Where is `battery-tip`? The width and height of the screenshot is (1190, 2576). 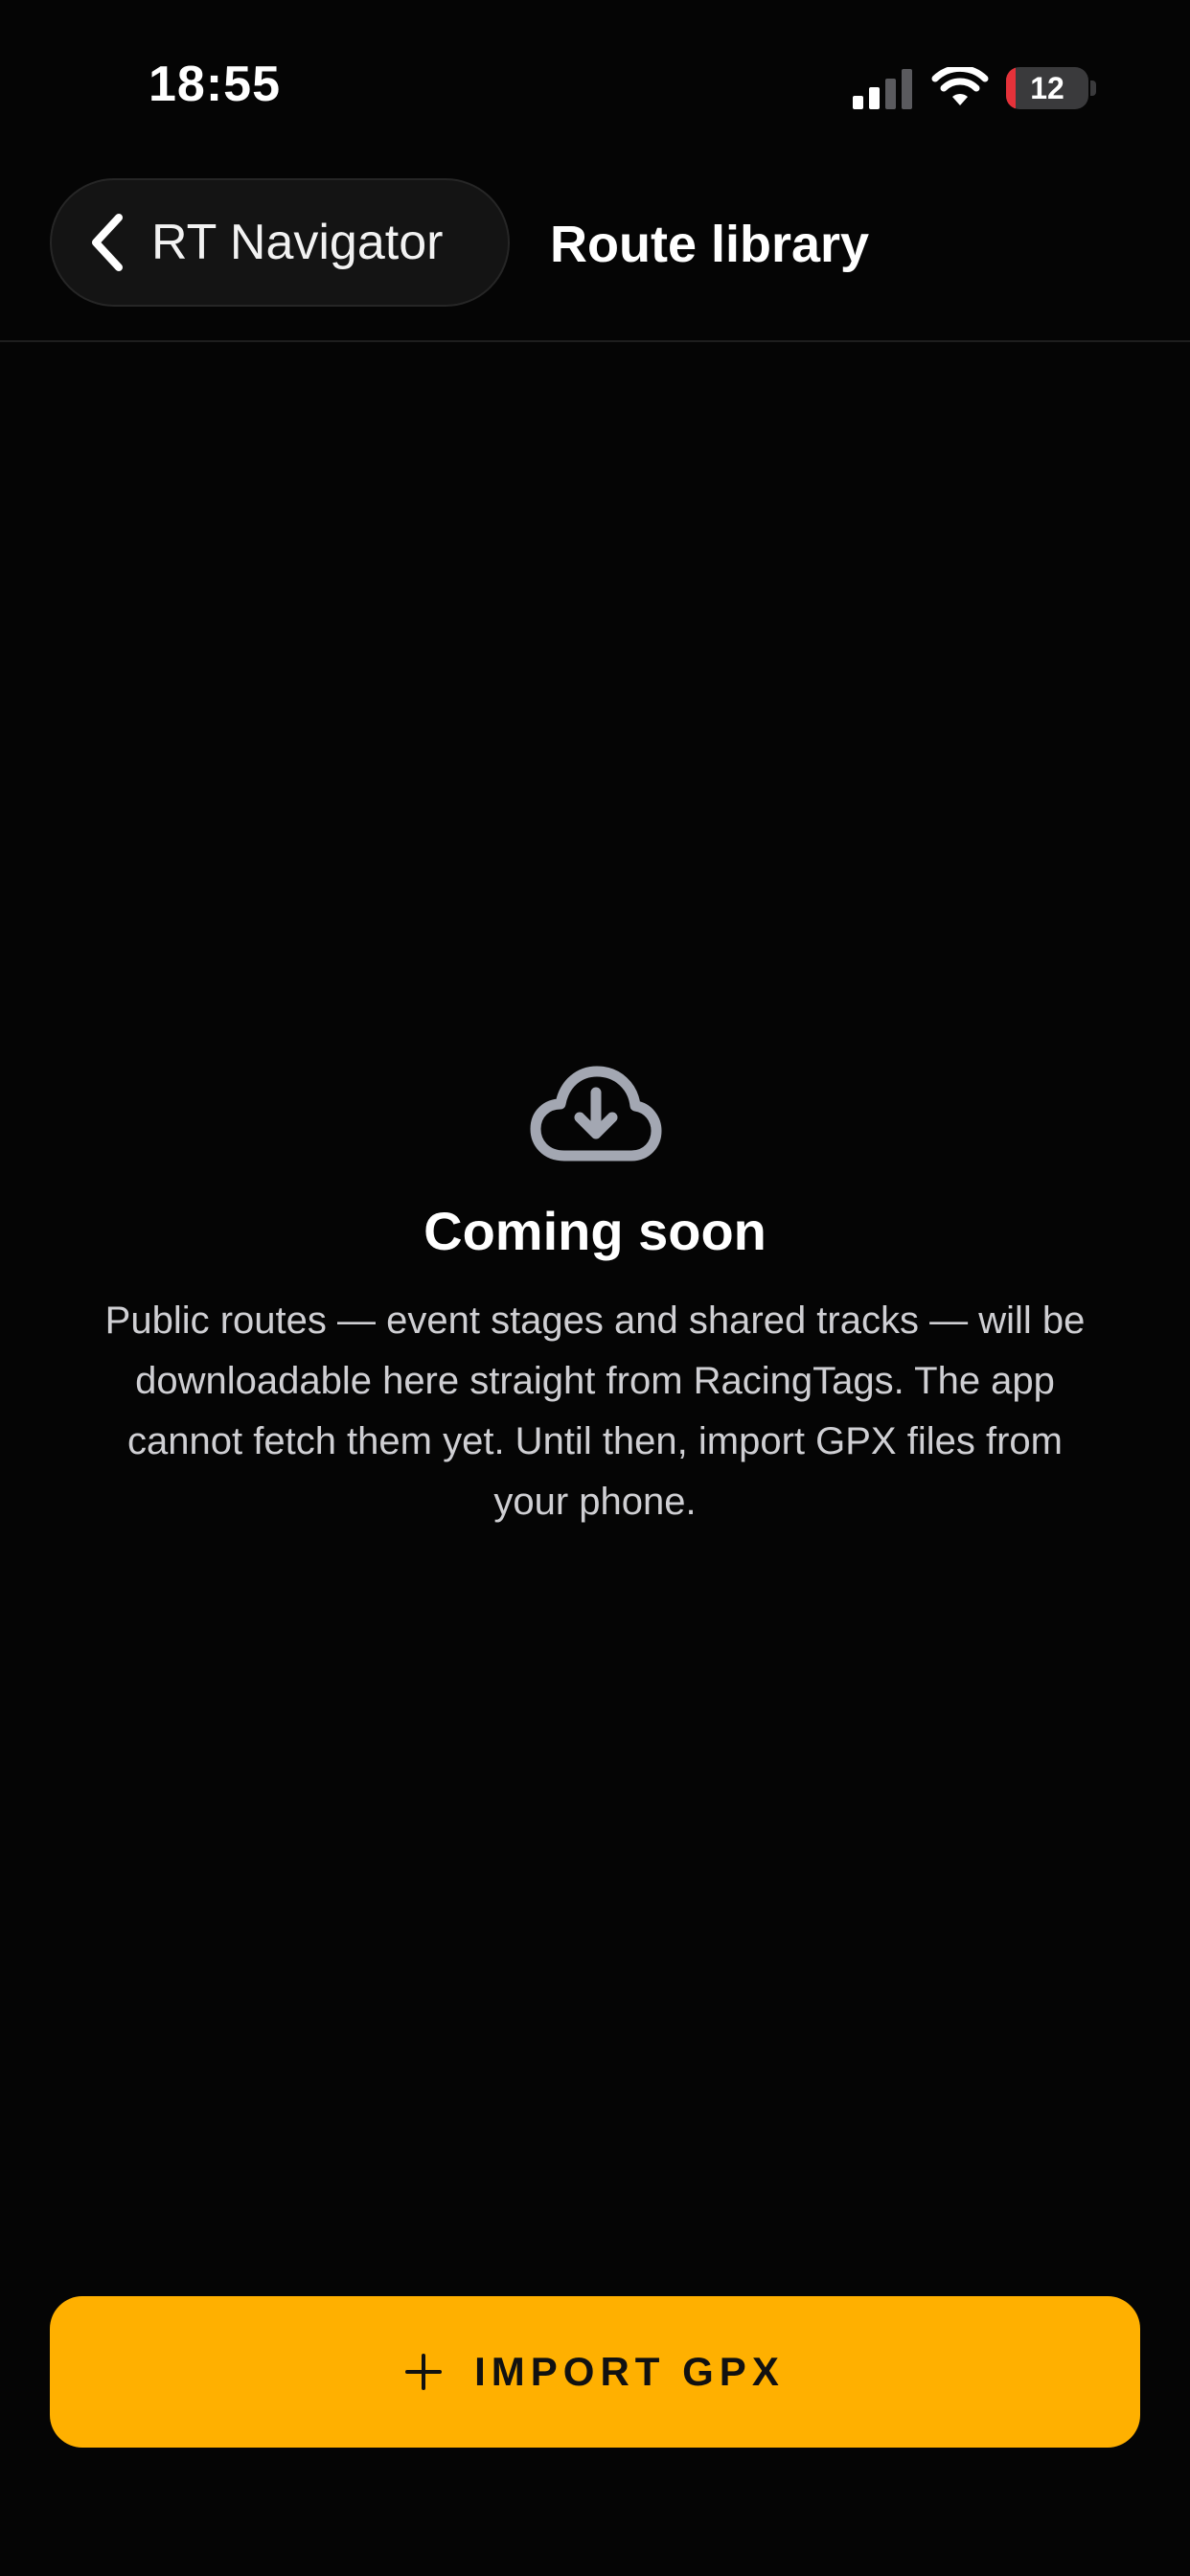
battery-tip is located at coordinates (1093, 88).